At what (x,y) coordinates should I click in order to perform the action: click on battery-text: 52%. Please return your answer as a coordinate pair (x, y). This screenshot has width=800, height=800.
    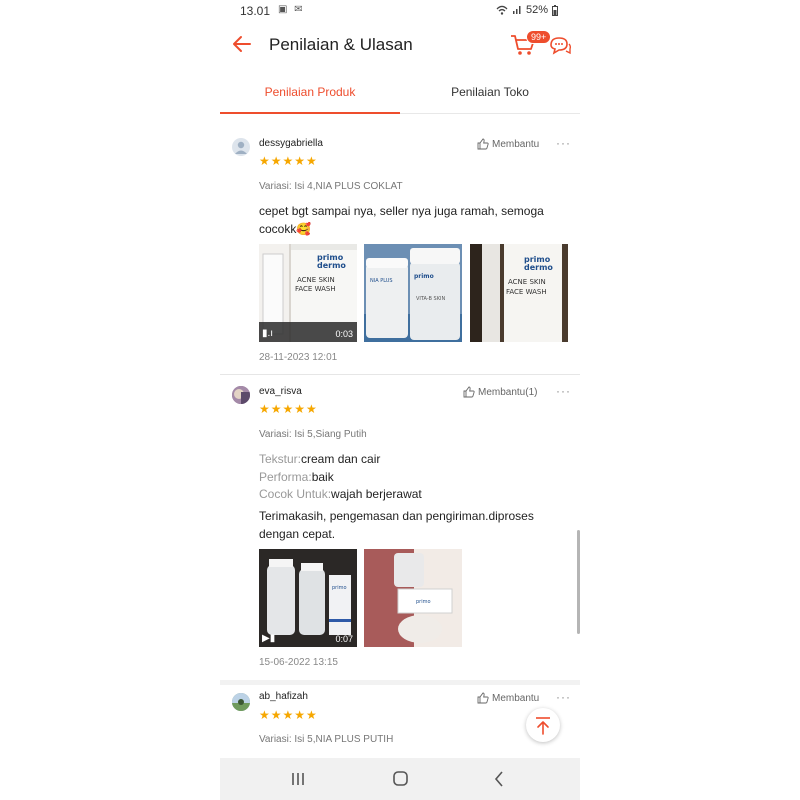
    Looking at the image, I should click on (536, 10).